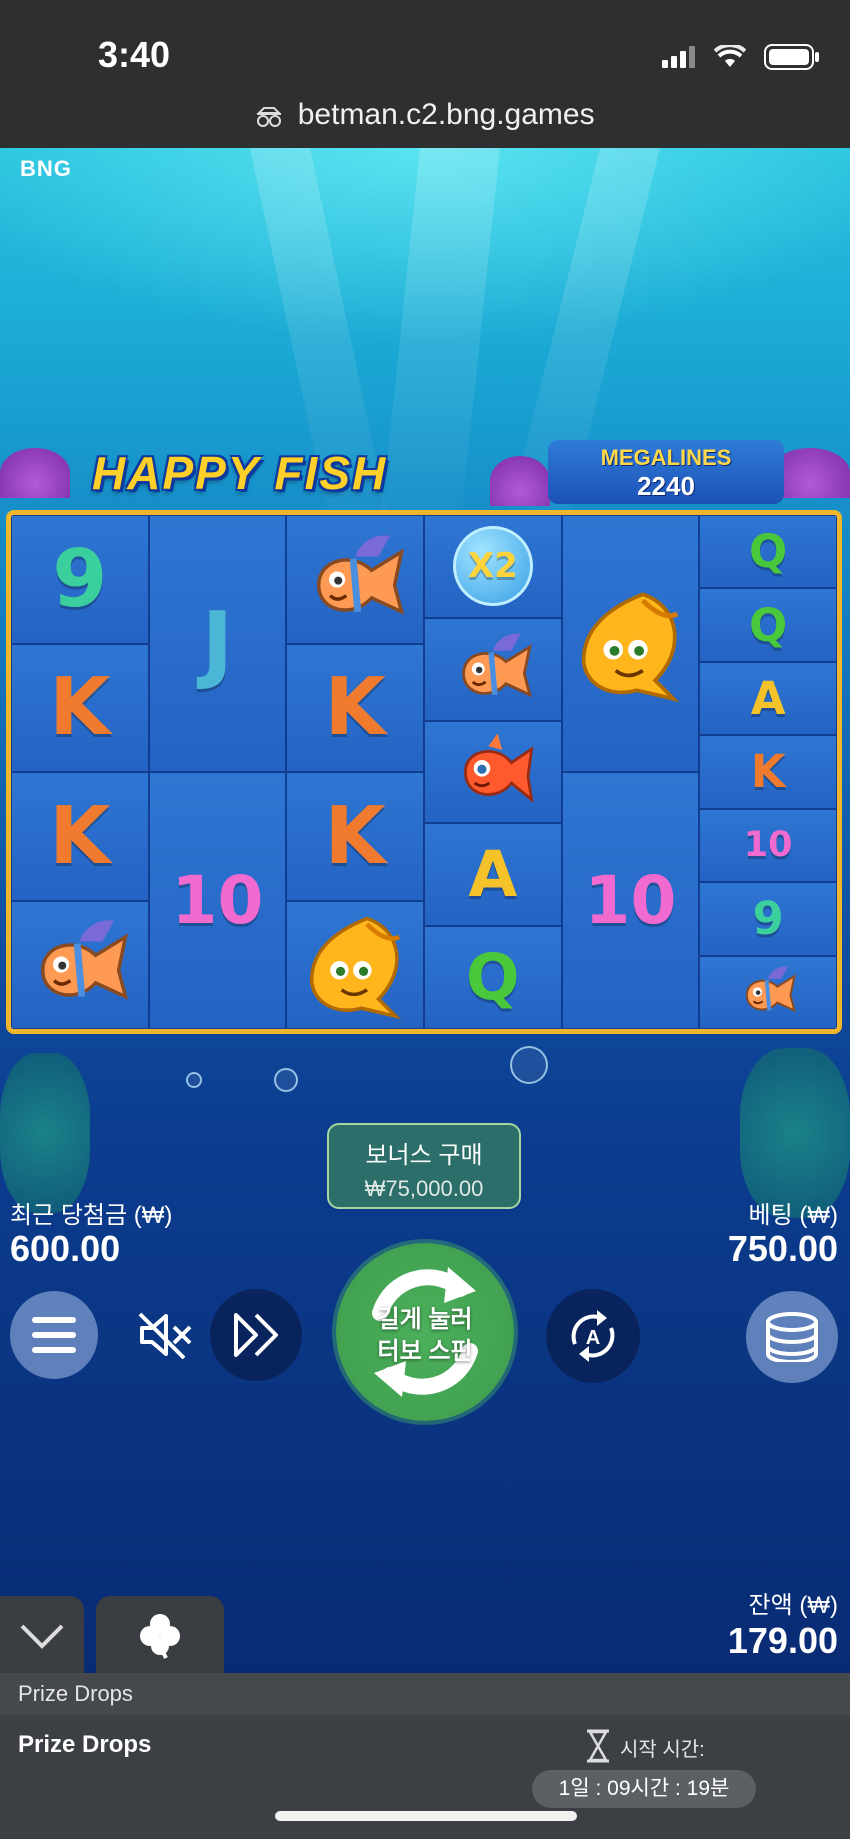  Describe the element at coordinates (783, 1249) in the screenshot. I see `bet-value: 750.00` at that location.